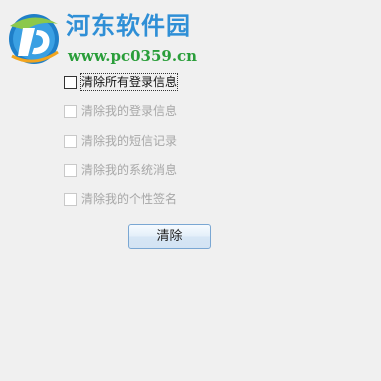 Image resolution: width=381 pixels, height=381 pixels. I want to click on logo-title: 河东软件园, so click(128, 26).